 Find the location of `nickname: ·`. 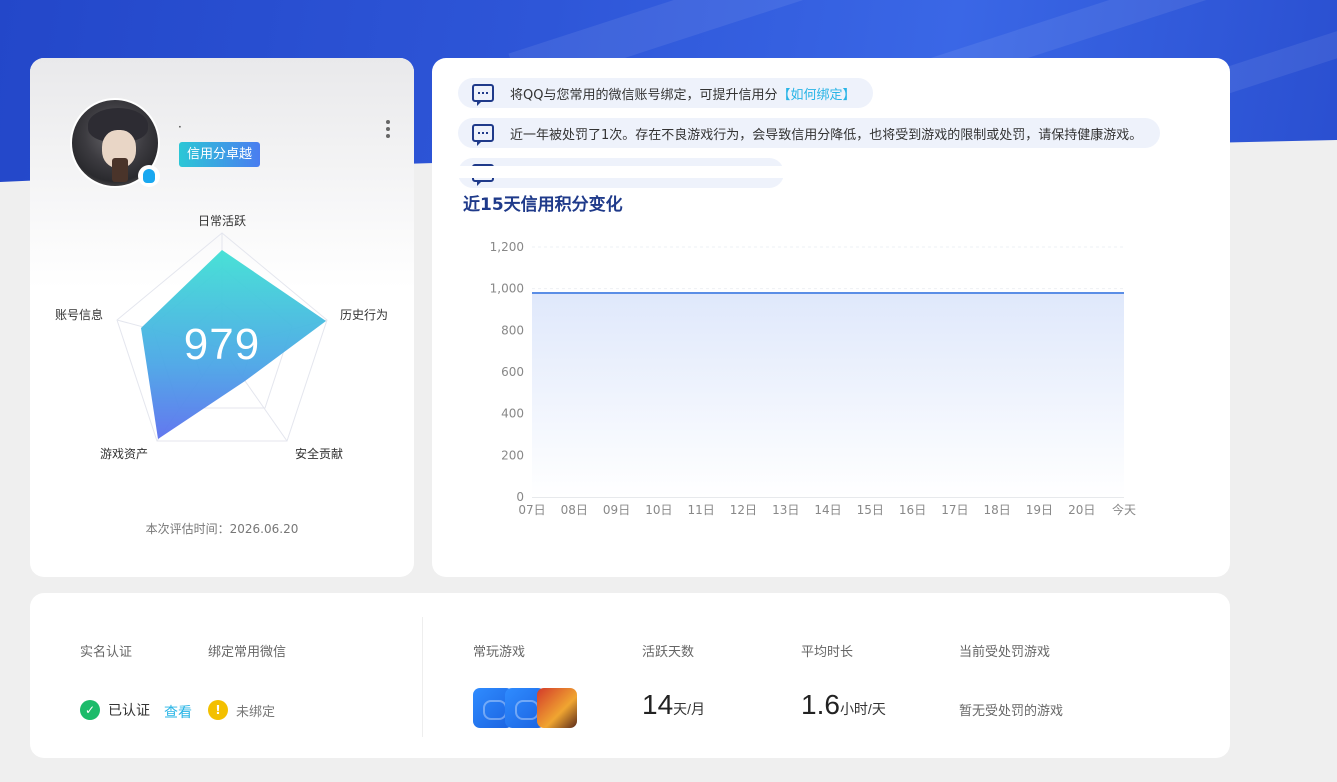

nickname: · is located at coordinates (180, 127).